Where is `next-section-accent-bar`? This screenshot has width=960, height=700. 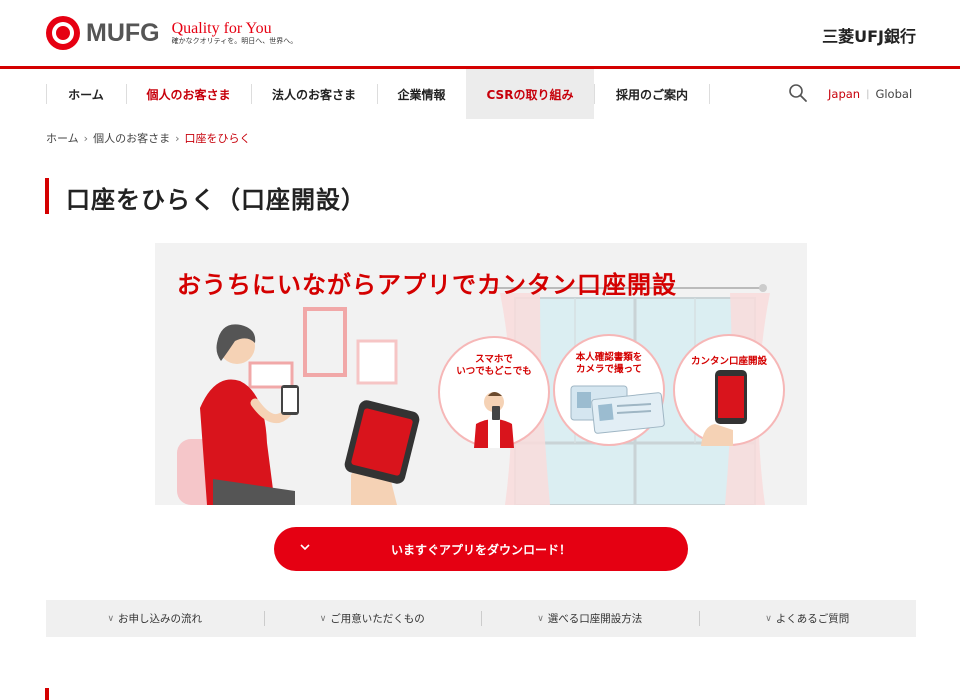 next-section-accent-bar is located at coordinates (47, 694).